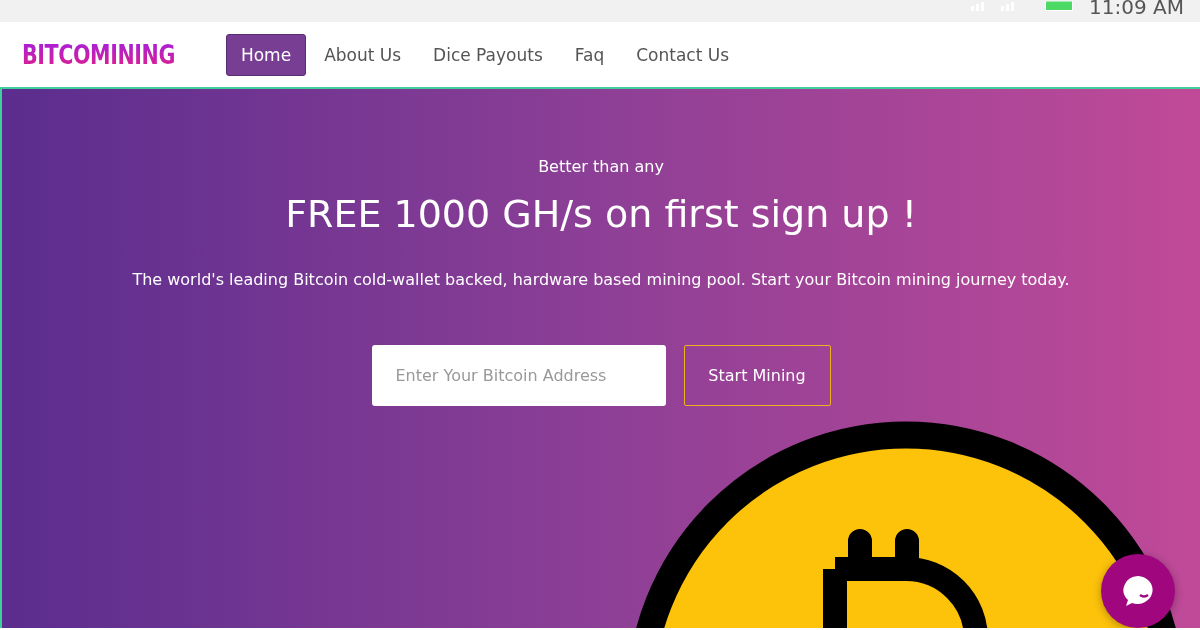  What do you see at coordinates (601, 166) in the screenshot?
I see `hero-eyebrow: Better than any` at bounding box center [601, 166].